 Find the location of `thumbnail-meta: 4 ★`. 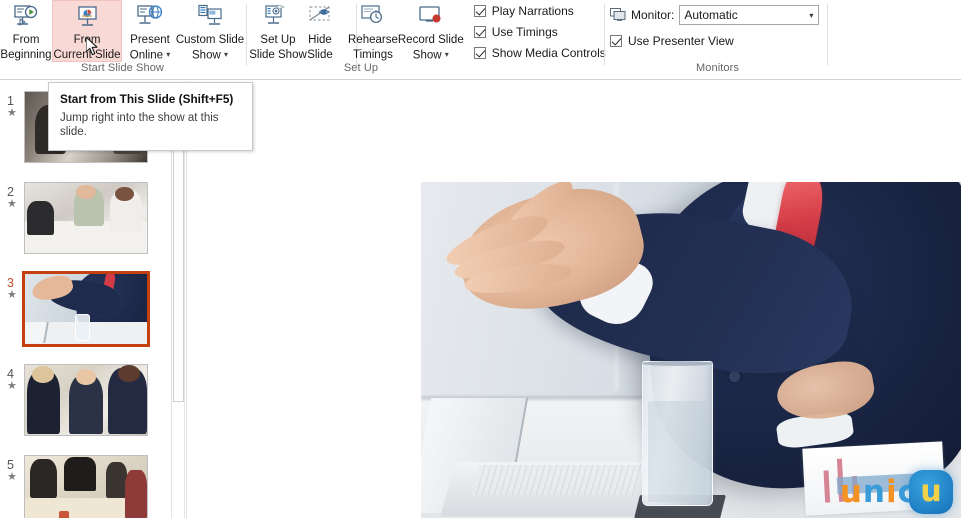

thumbnail-meta: 4 ★ is located at coordinates (12, 378).